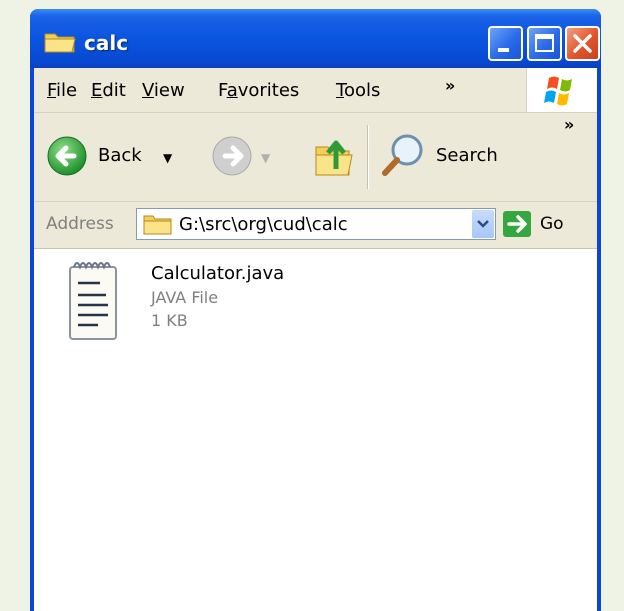  Describe the element at coordinates (315, 38) in the screenshot. I see `title-bar: calc` at that location.